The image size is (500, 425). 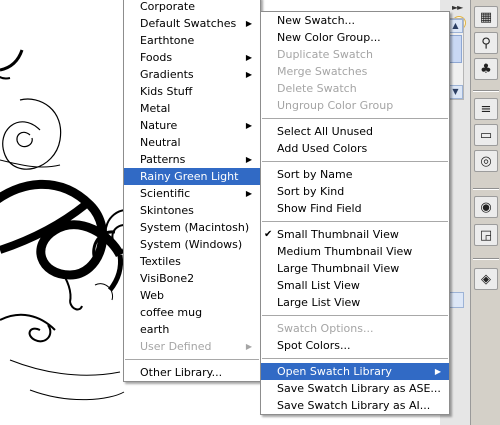 I want to click on library-item-foods: Foods ▶, so click(x=192, y=57).